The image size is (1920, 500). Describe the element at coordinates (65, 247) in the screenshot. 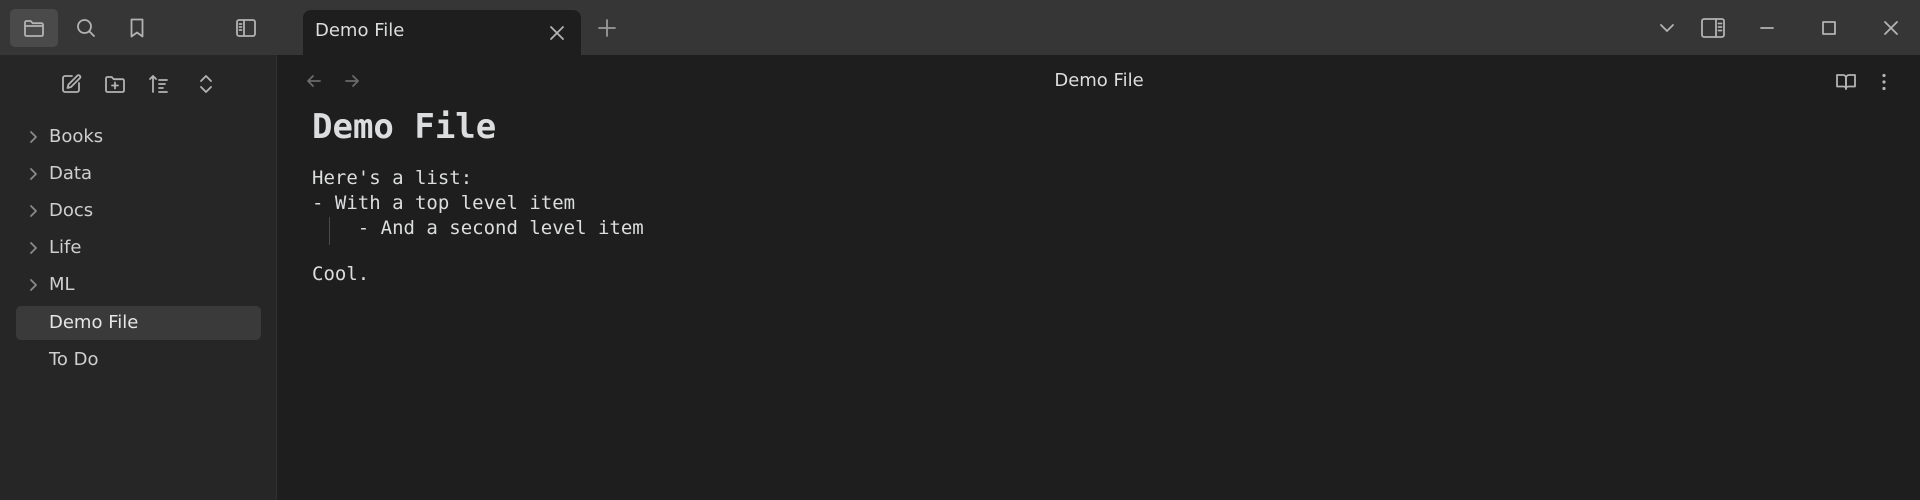

I see `tree-item-label: Life` at that location.